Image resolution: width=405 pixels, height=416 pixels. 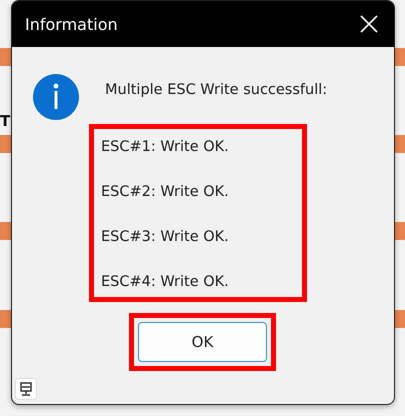 What do you see at coordinates (165, 192) in the screenshot?
I see `result-line: ESC#2: Write OK.` at bounding box center [165, 192].